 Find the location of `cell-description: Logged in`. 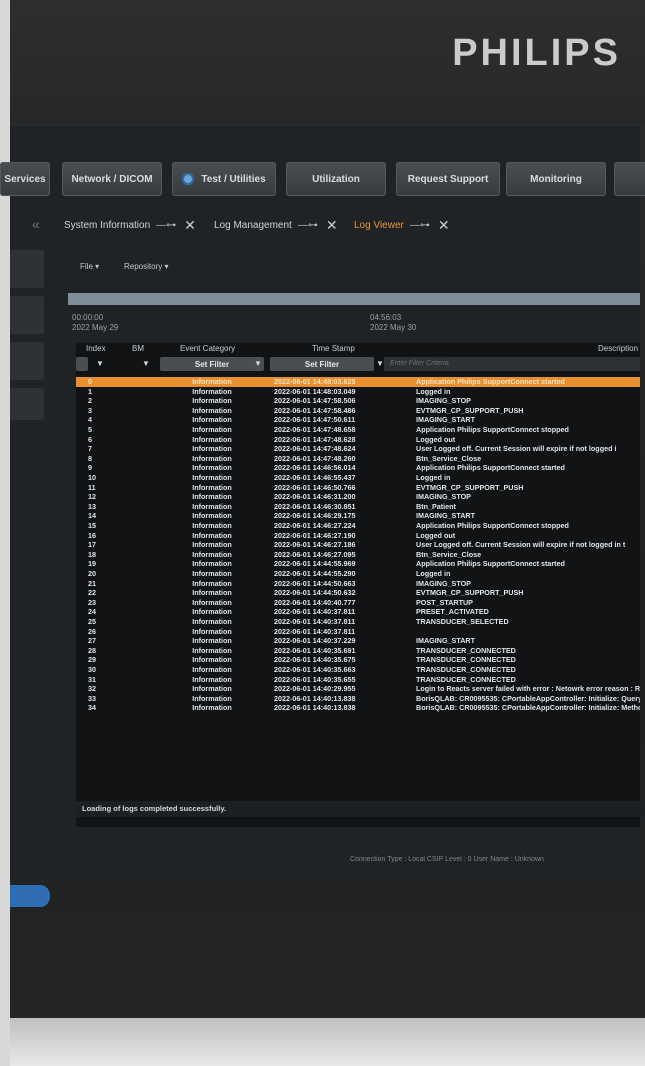

cell-description: Logged in is located at coordinates (433, 391).